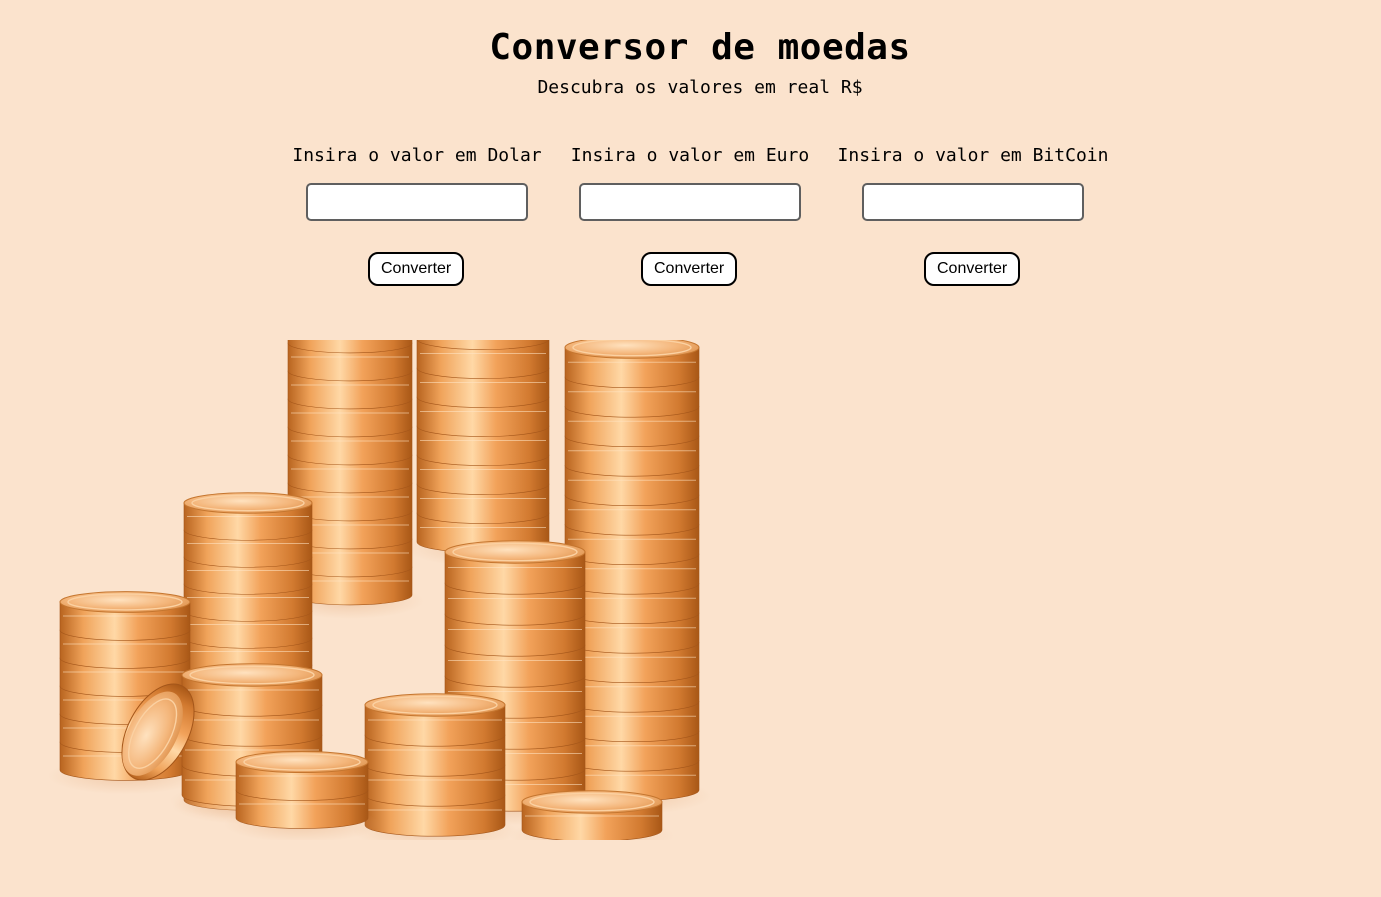 The image size is (1381, 897). What do you see at coordinates (690, 202) in the screenshot?
I see `euro-input` at bounding box center [690, 202].